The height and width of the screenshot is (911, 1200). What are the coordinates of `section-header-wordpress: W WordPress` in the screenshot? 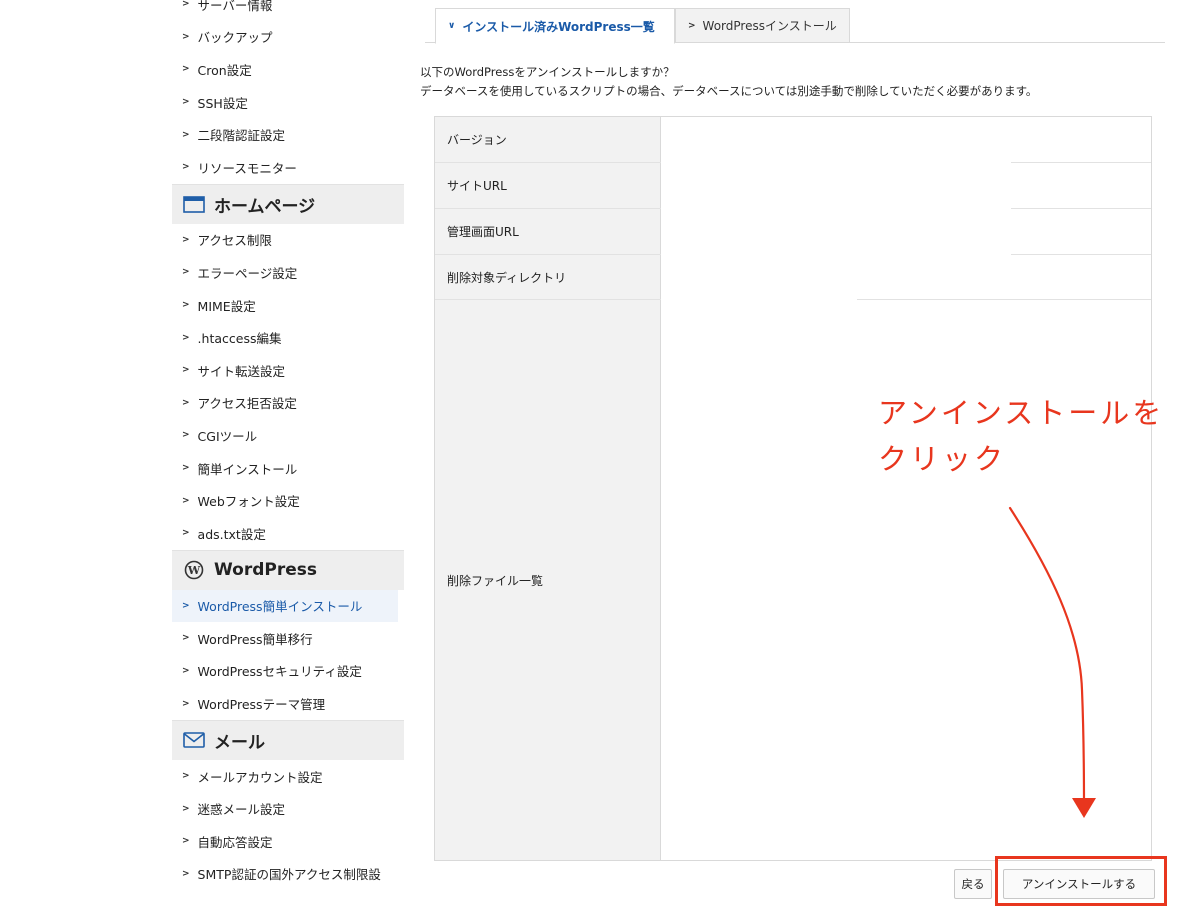 It's located at (288, 569).